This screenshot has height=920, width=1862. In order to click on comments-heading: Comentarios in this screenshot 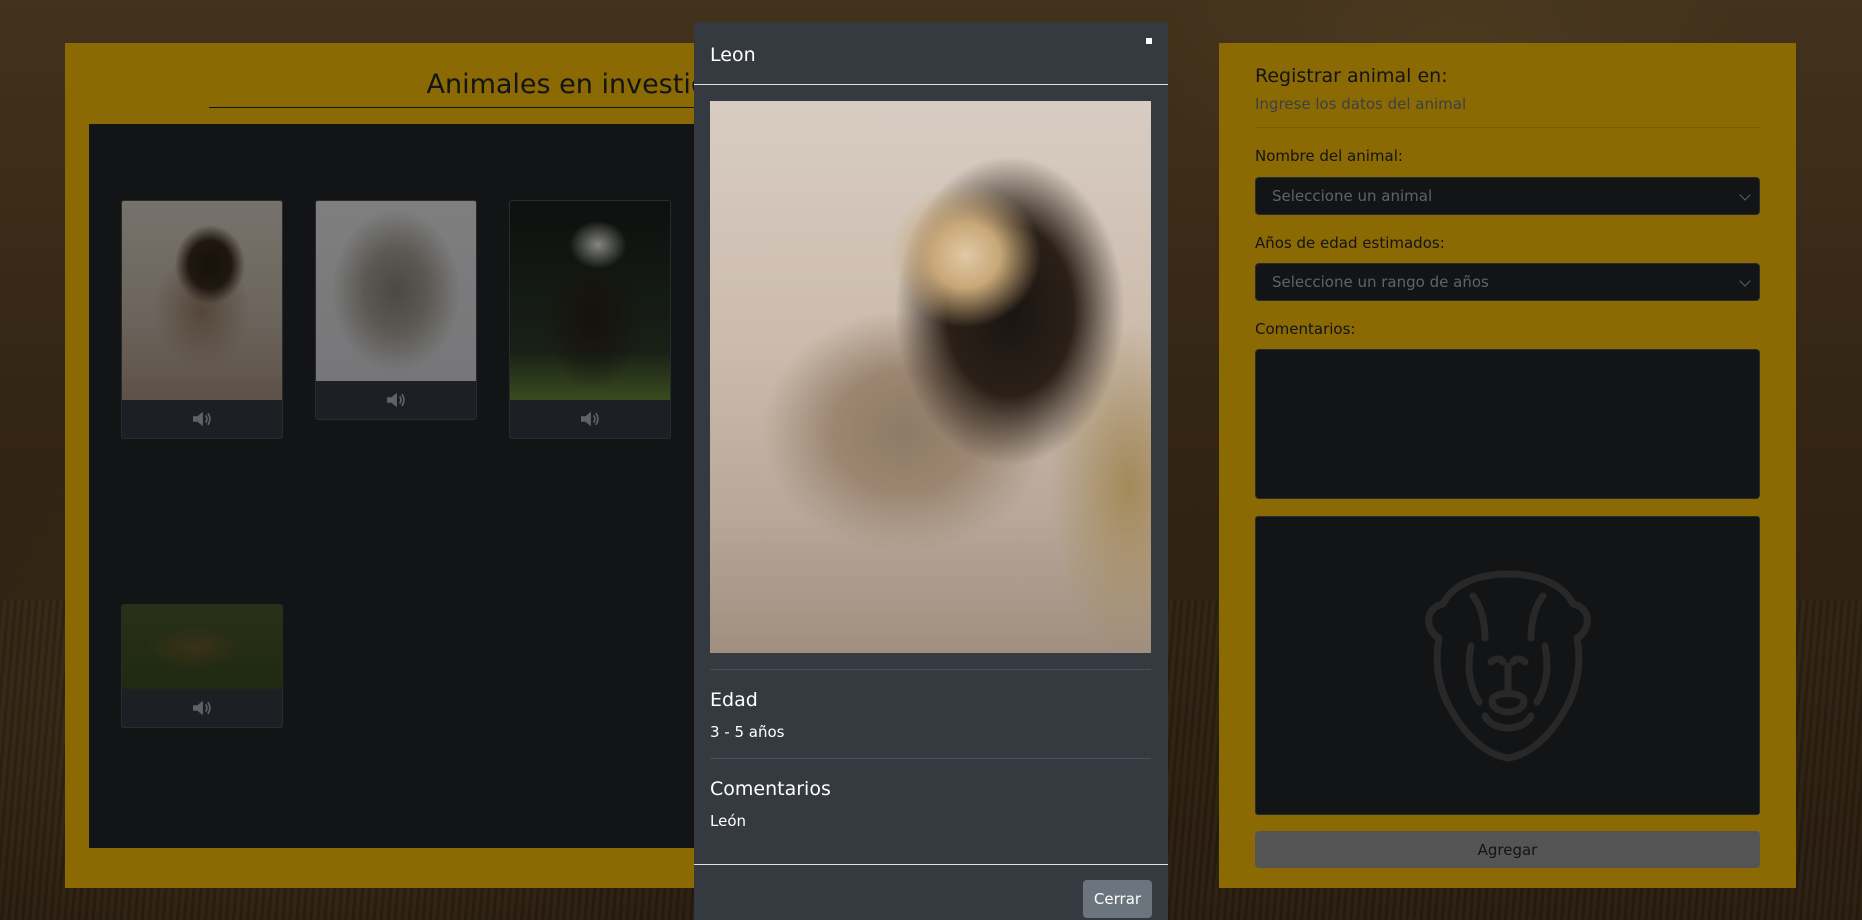, I will do `click(770, 789)`.